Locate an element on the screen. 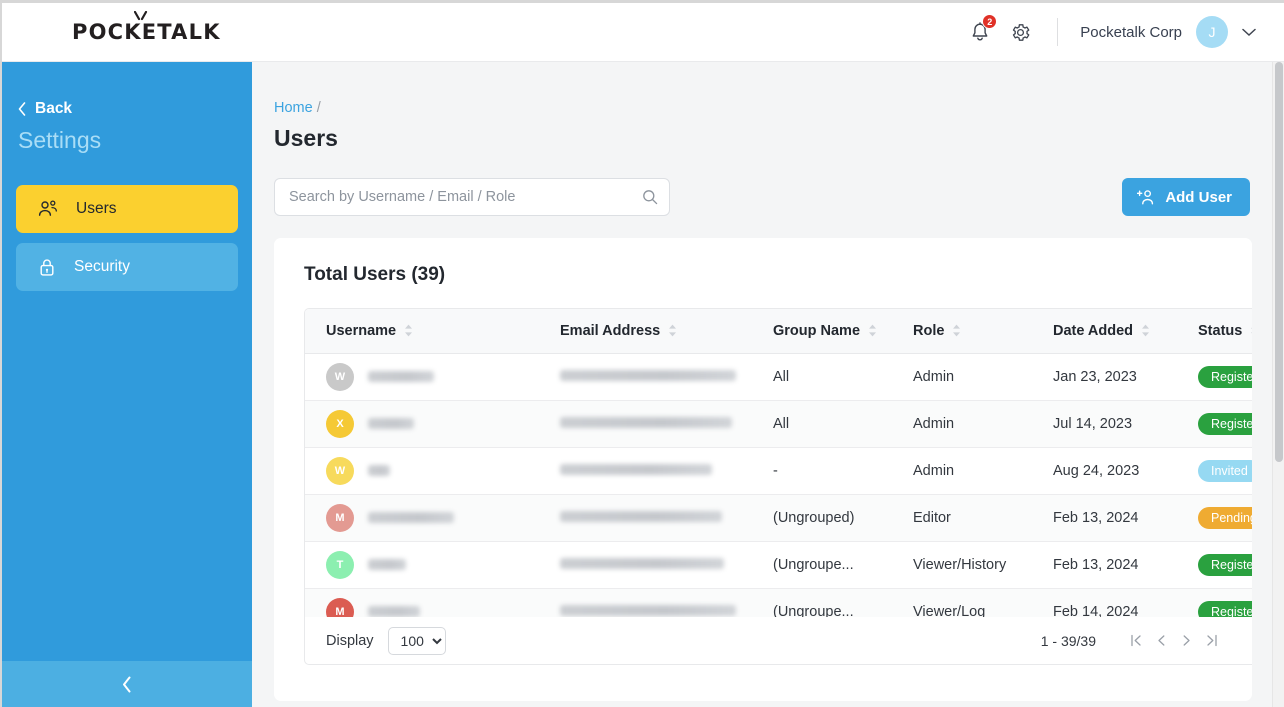  scrollbar-thumb is located at coordinates (1279, 262).